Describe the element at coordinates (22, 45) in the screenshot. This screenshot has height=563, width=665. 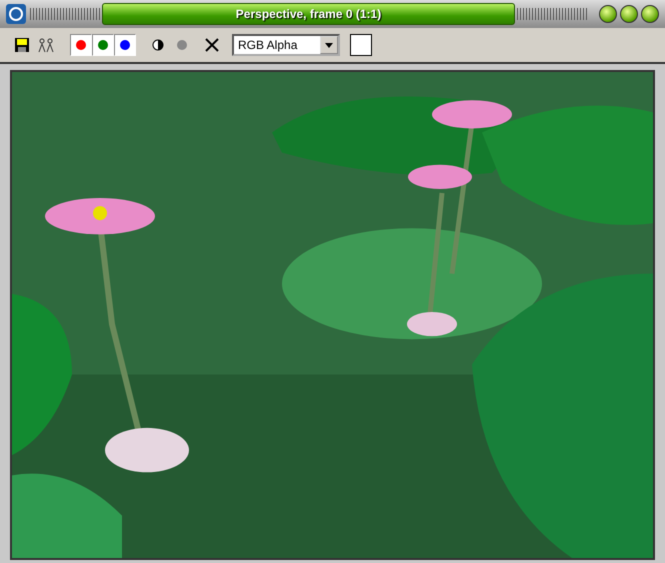
I see `save-icon` at that location.